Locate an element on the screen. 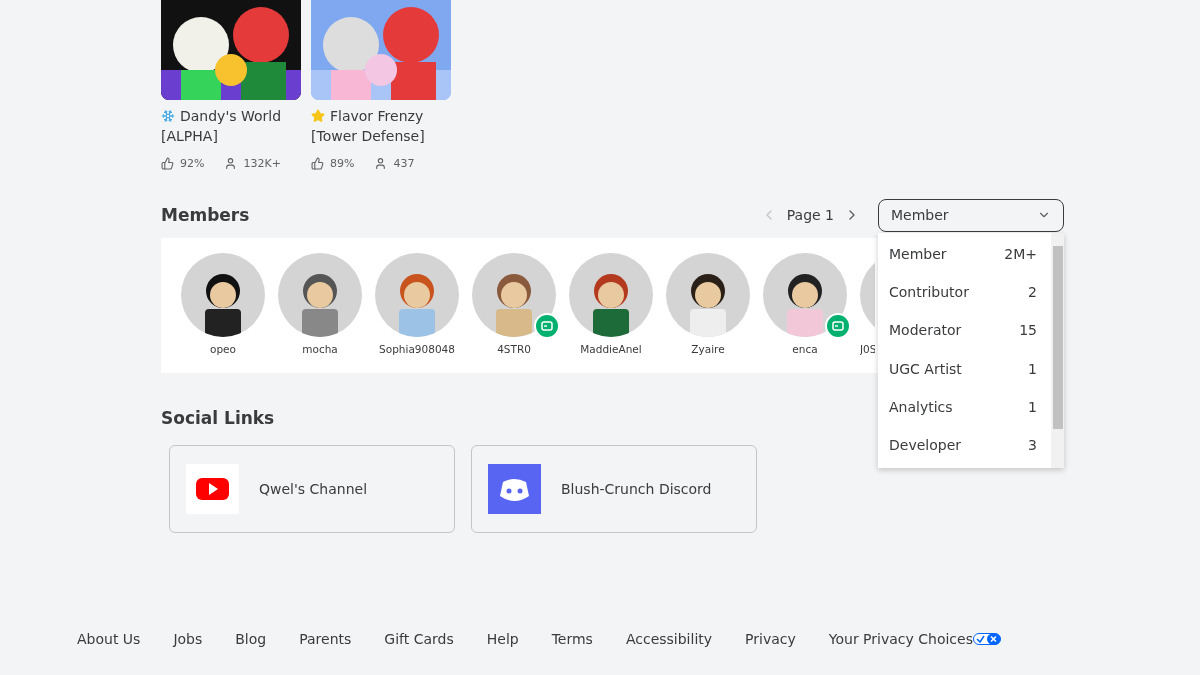 This screenshot has width=1200, height=675. role-dropdown: Member is located at coordinates (971, 215).